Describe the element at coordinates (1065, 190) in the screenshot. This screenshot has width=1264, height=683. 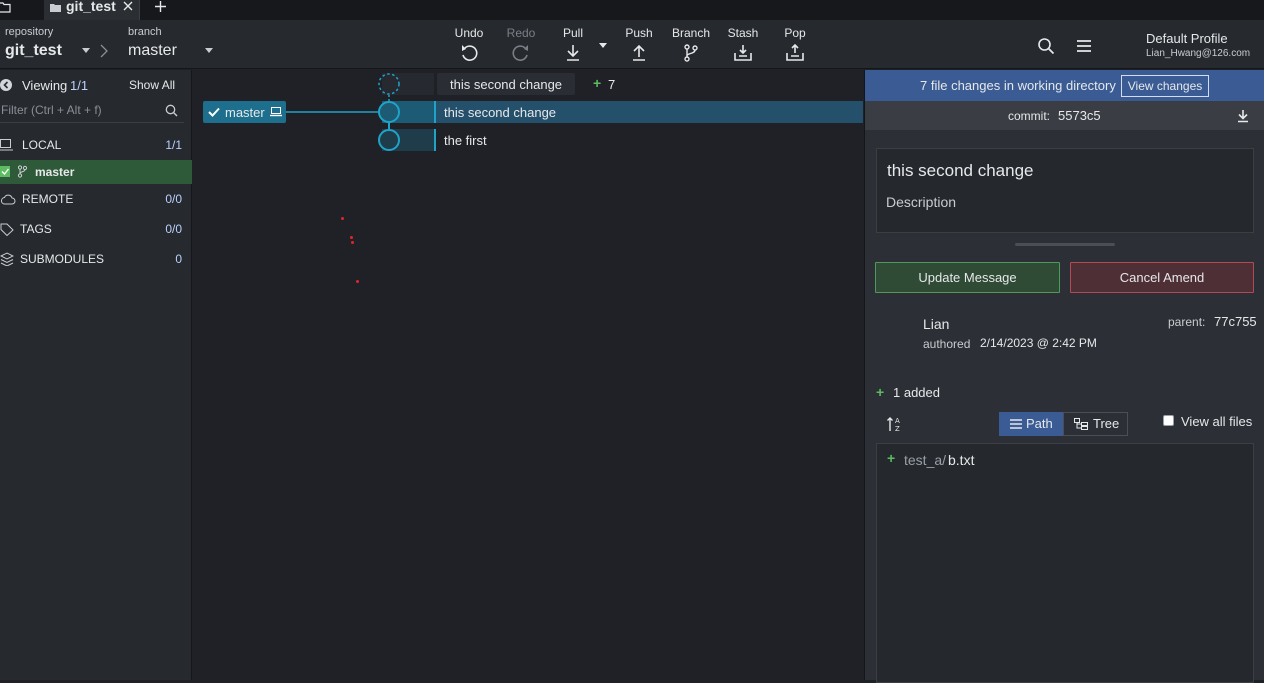
I see `commit-message-editor: this second change Description` at that location.